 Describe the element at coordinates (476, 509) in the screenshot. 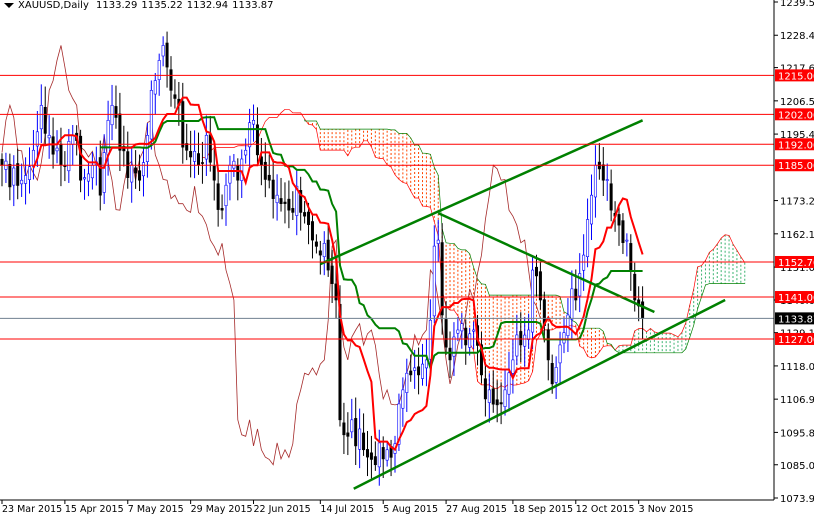

I see `time-tick-label: 27 Aug 2015` at that location.